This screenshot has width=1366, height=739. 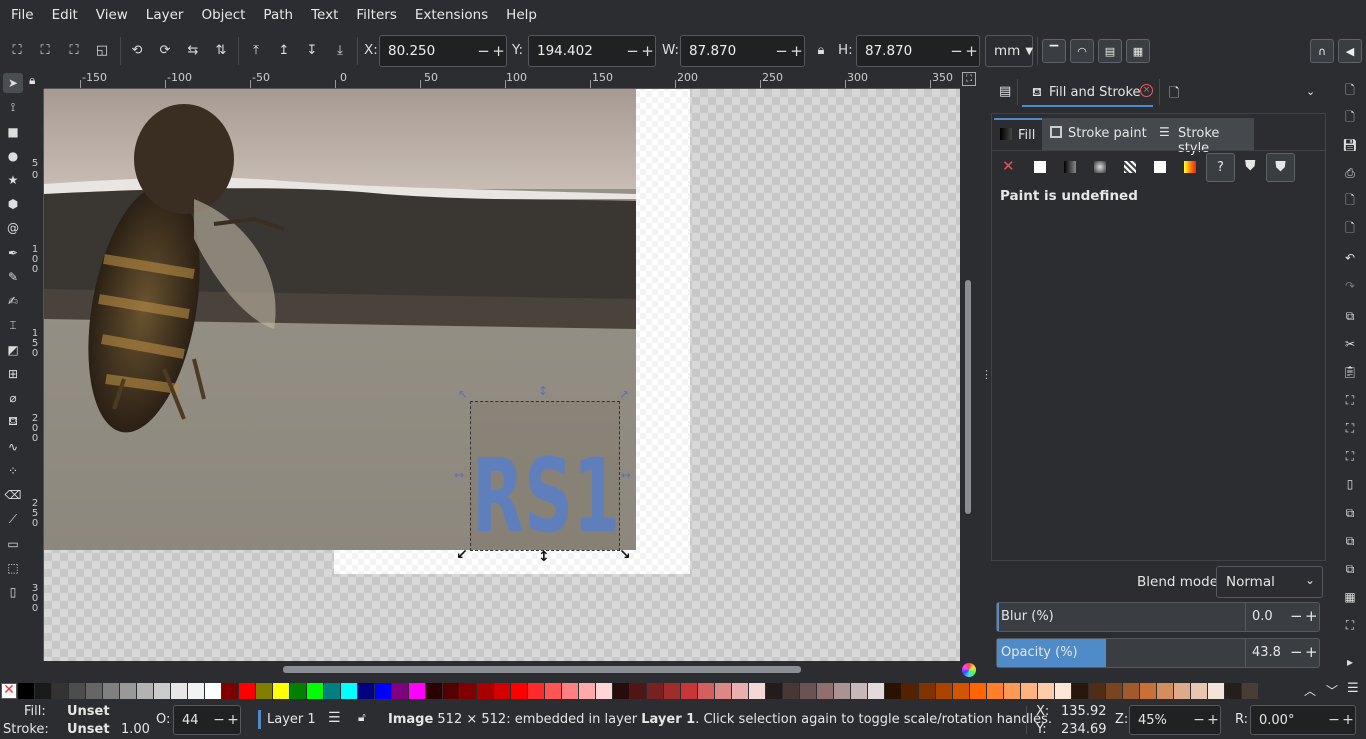 I want to click on pages-tool-icon: ▯, so click(x=13, y=592).